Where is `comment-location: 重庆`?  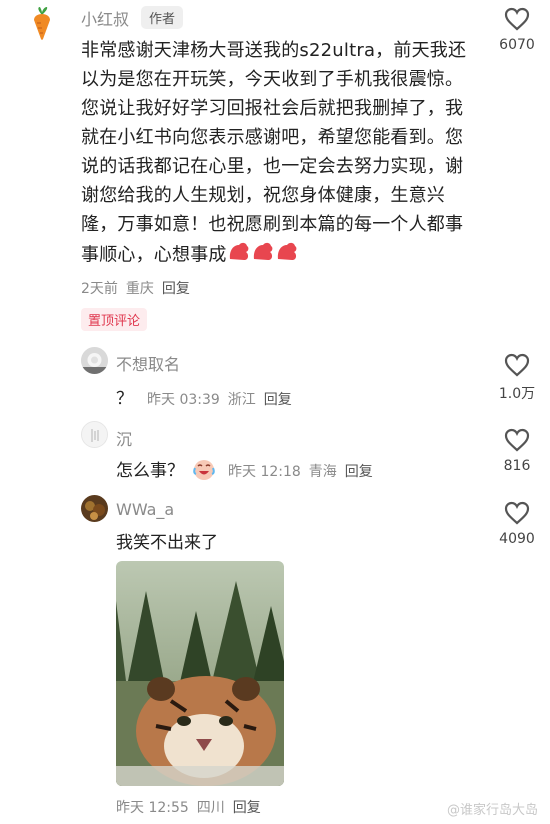 comment-location: 重庆 is located at coordinates (139, 289).